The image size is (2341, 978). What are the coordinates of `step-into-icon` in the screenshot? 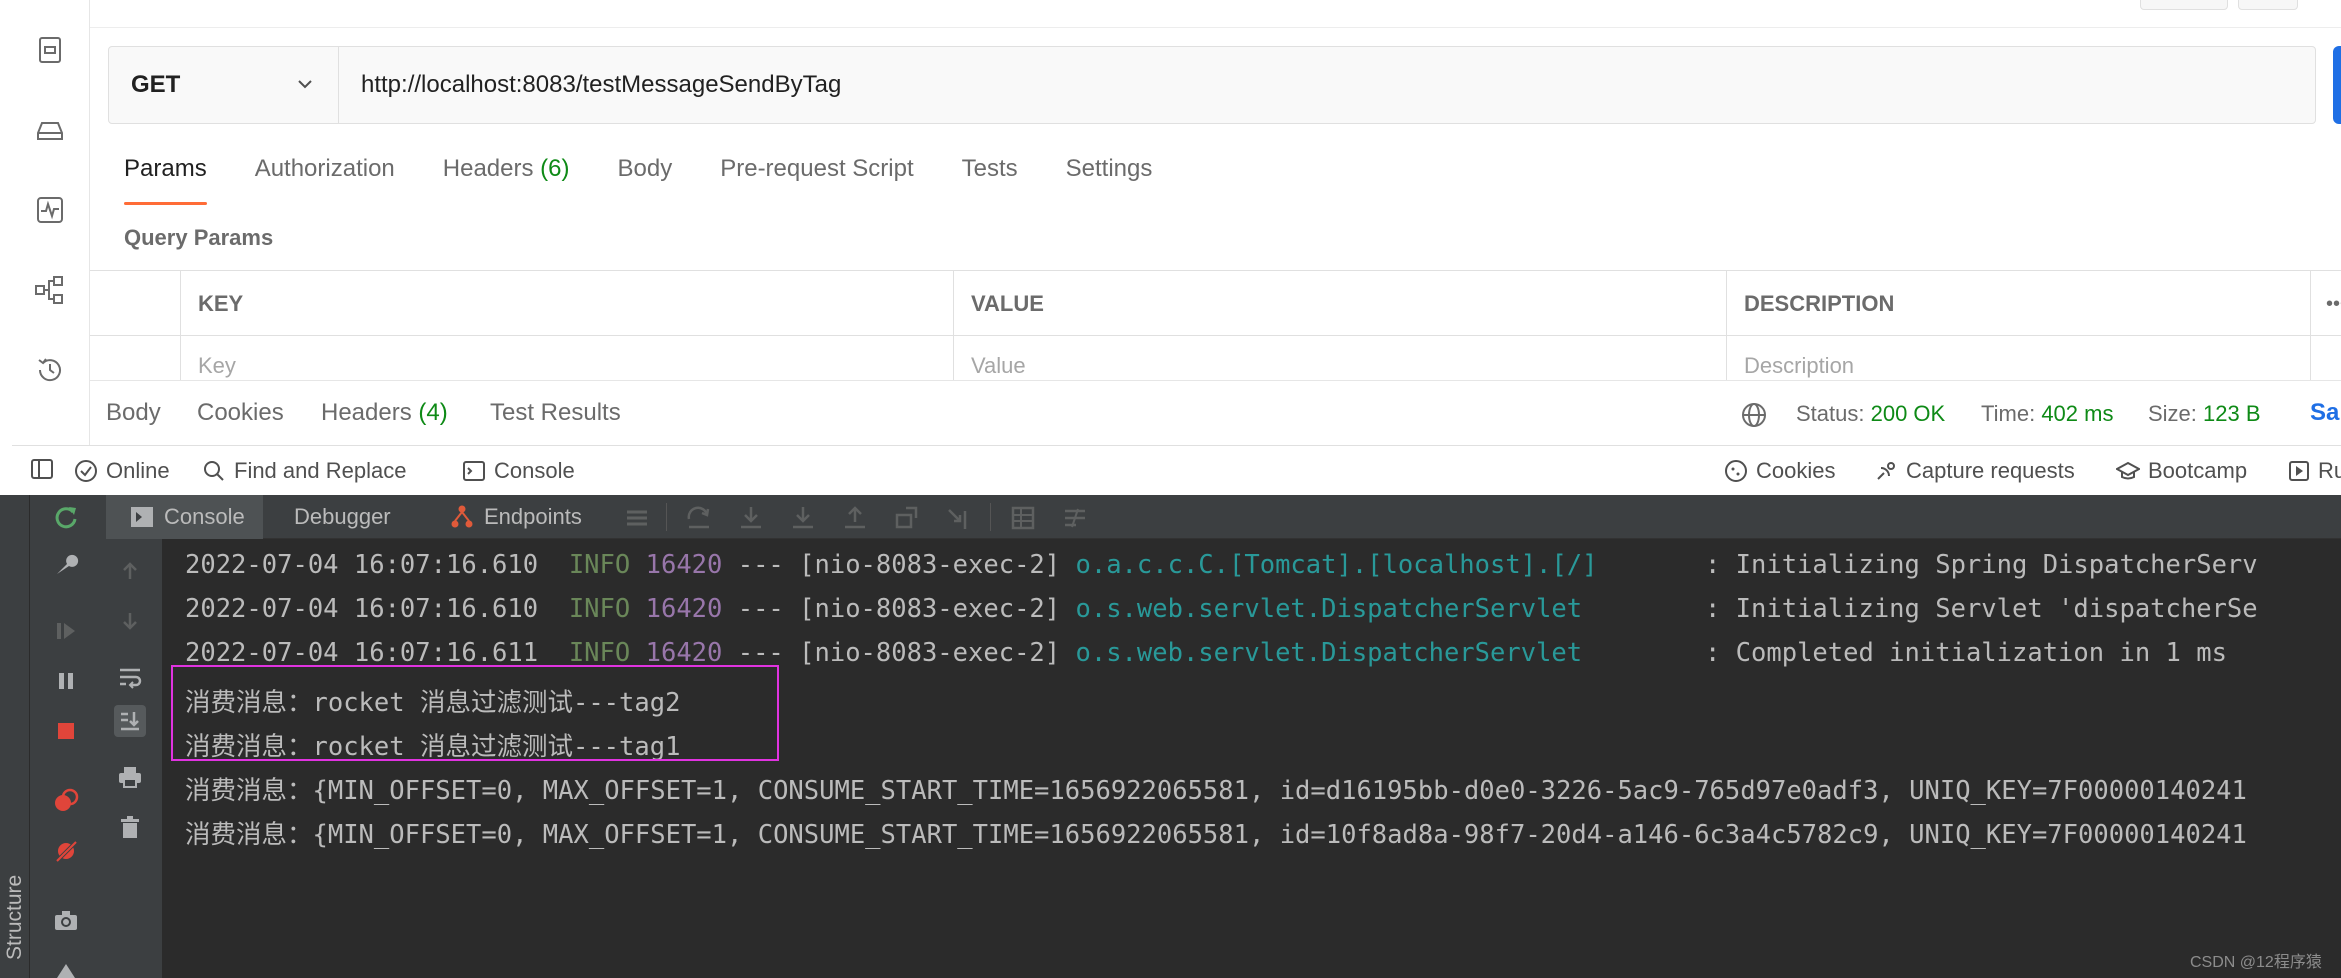 It's located at (751, 518).